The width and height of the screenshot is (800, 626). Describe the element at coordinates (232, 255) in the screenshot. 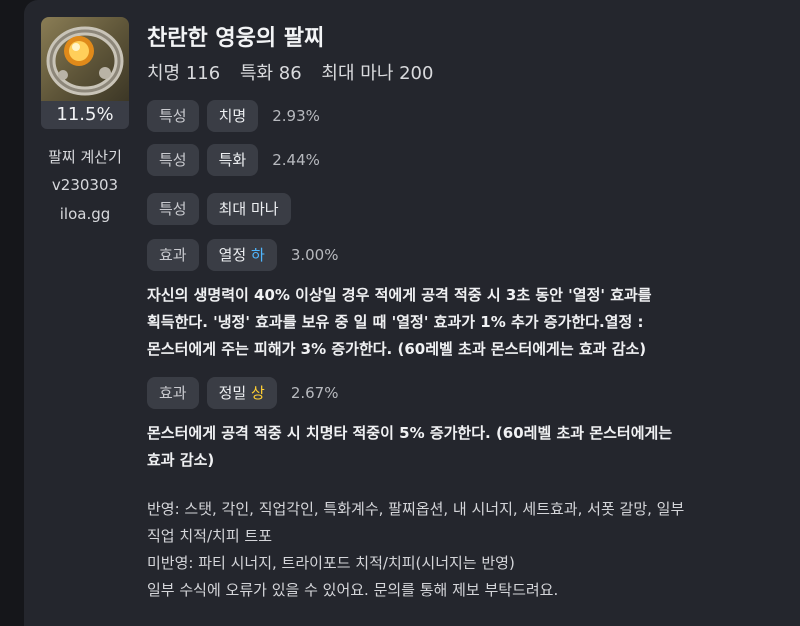

I see `effect-name: 열정` at that location.